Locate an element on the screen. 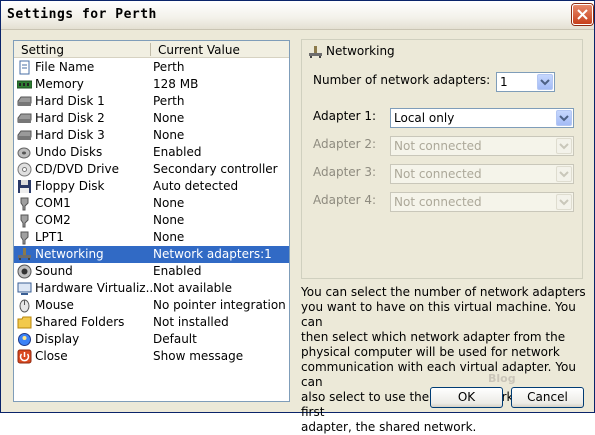 The height and width of the screenshot is (435, 595). column-divider is located at coordinates (150, 49).